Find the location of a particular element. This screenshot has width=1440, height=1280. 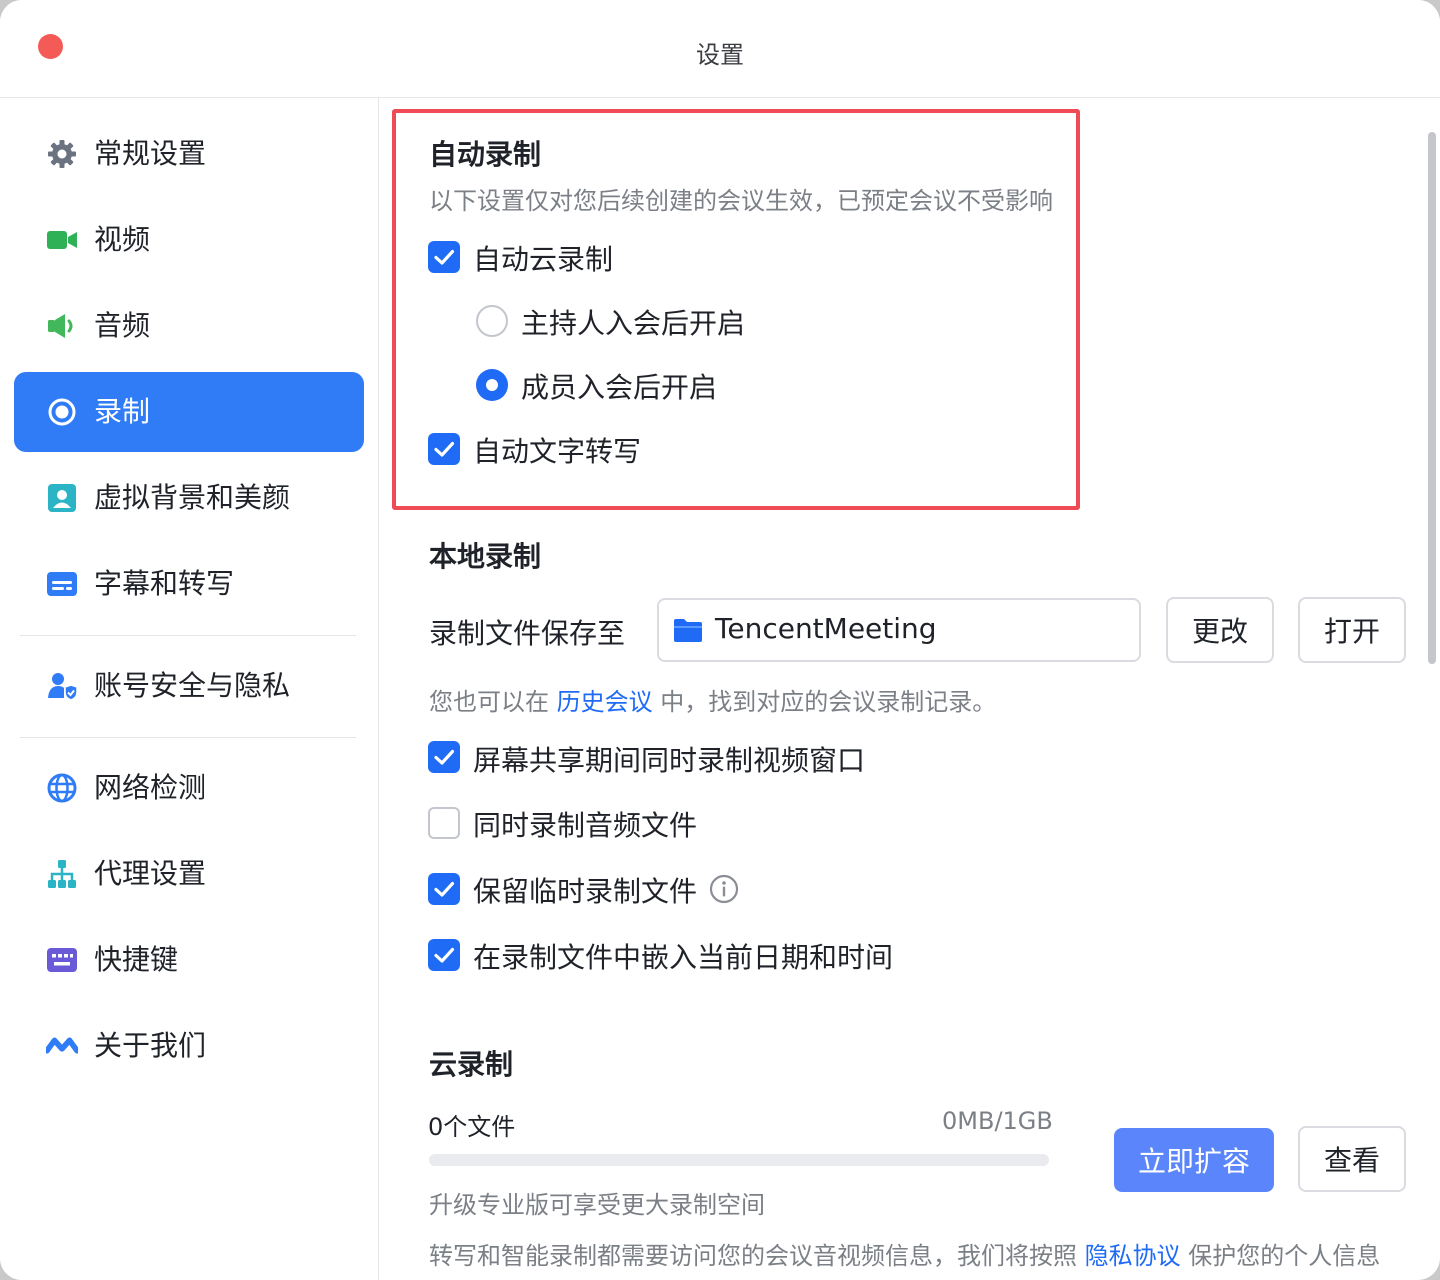

radio-member-joins is located at coordinates (492, 385).